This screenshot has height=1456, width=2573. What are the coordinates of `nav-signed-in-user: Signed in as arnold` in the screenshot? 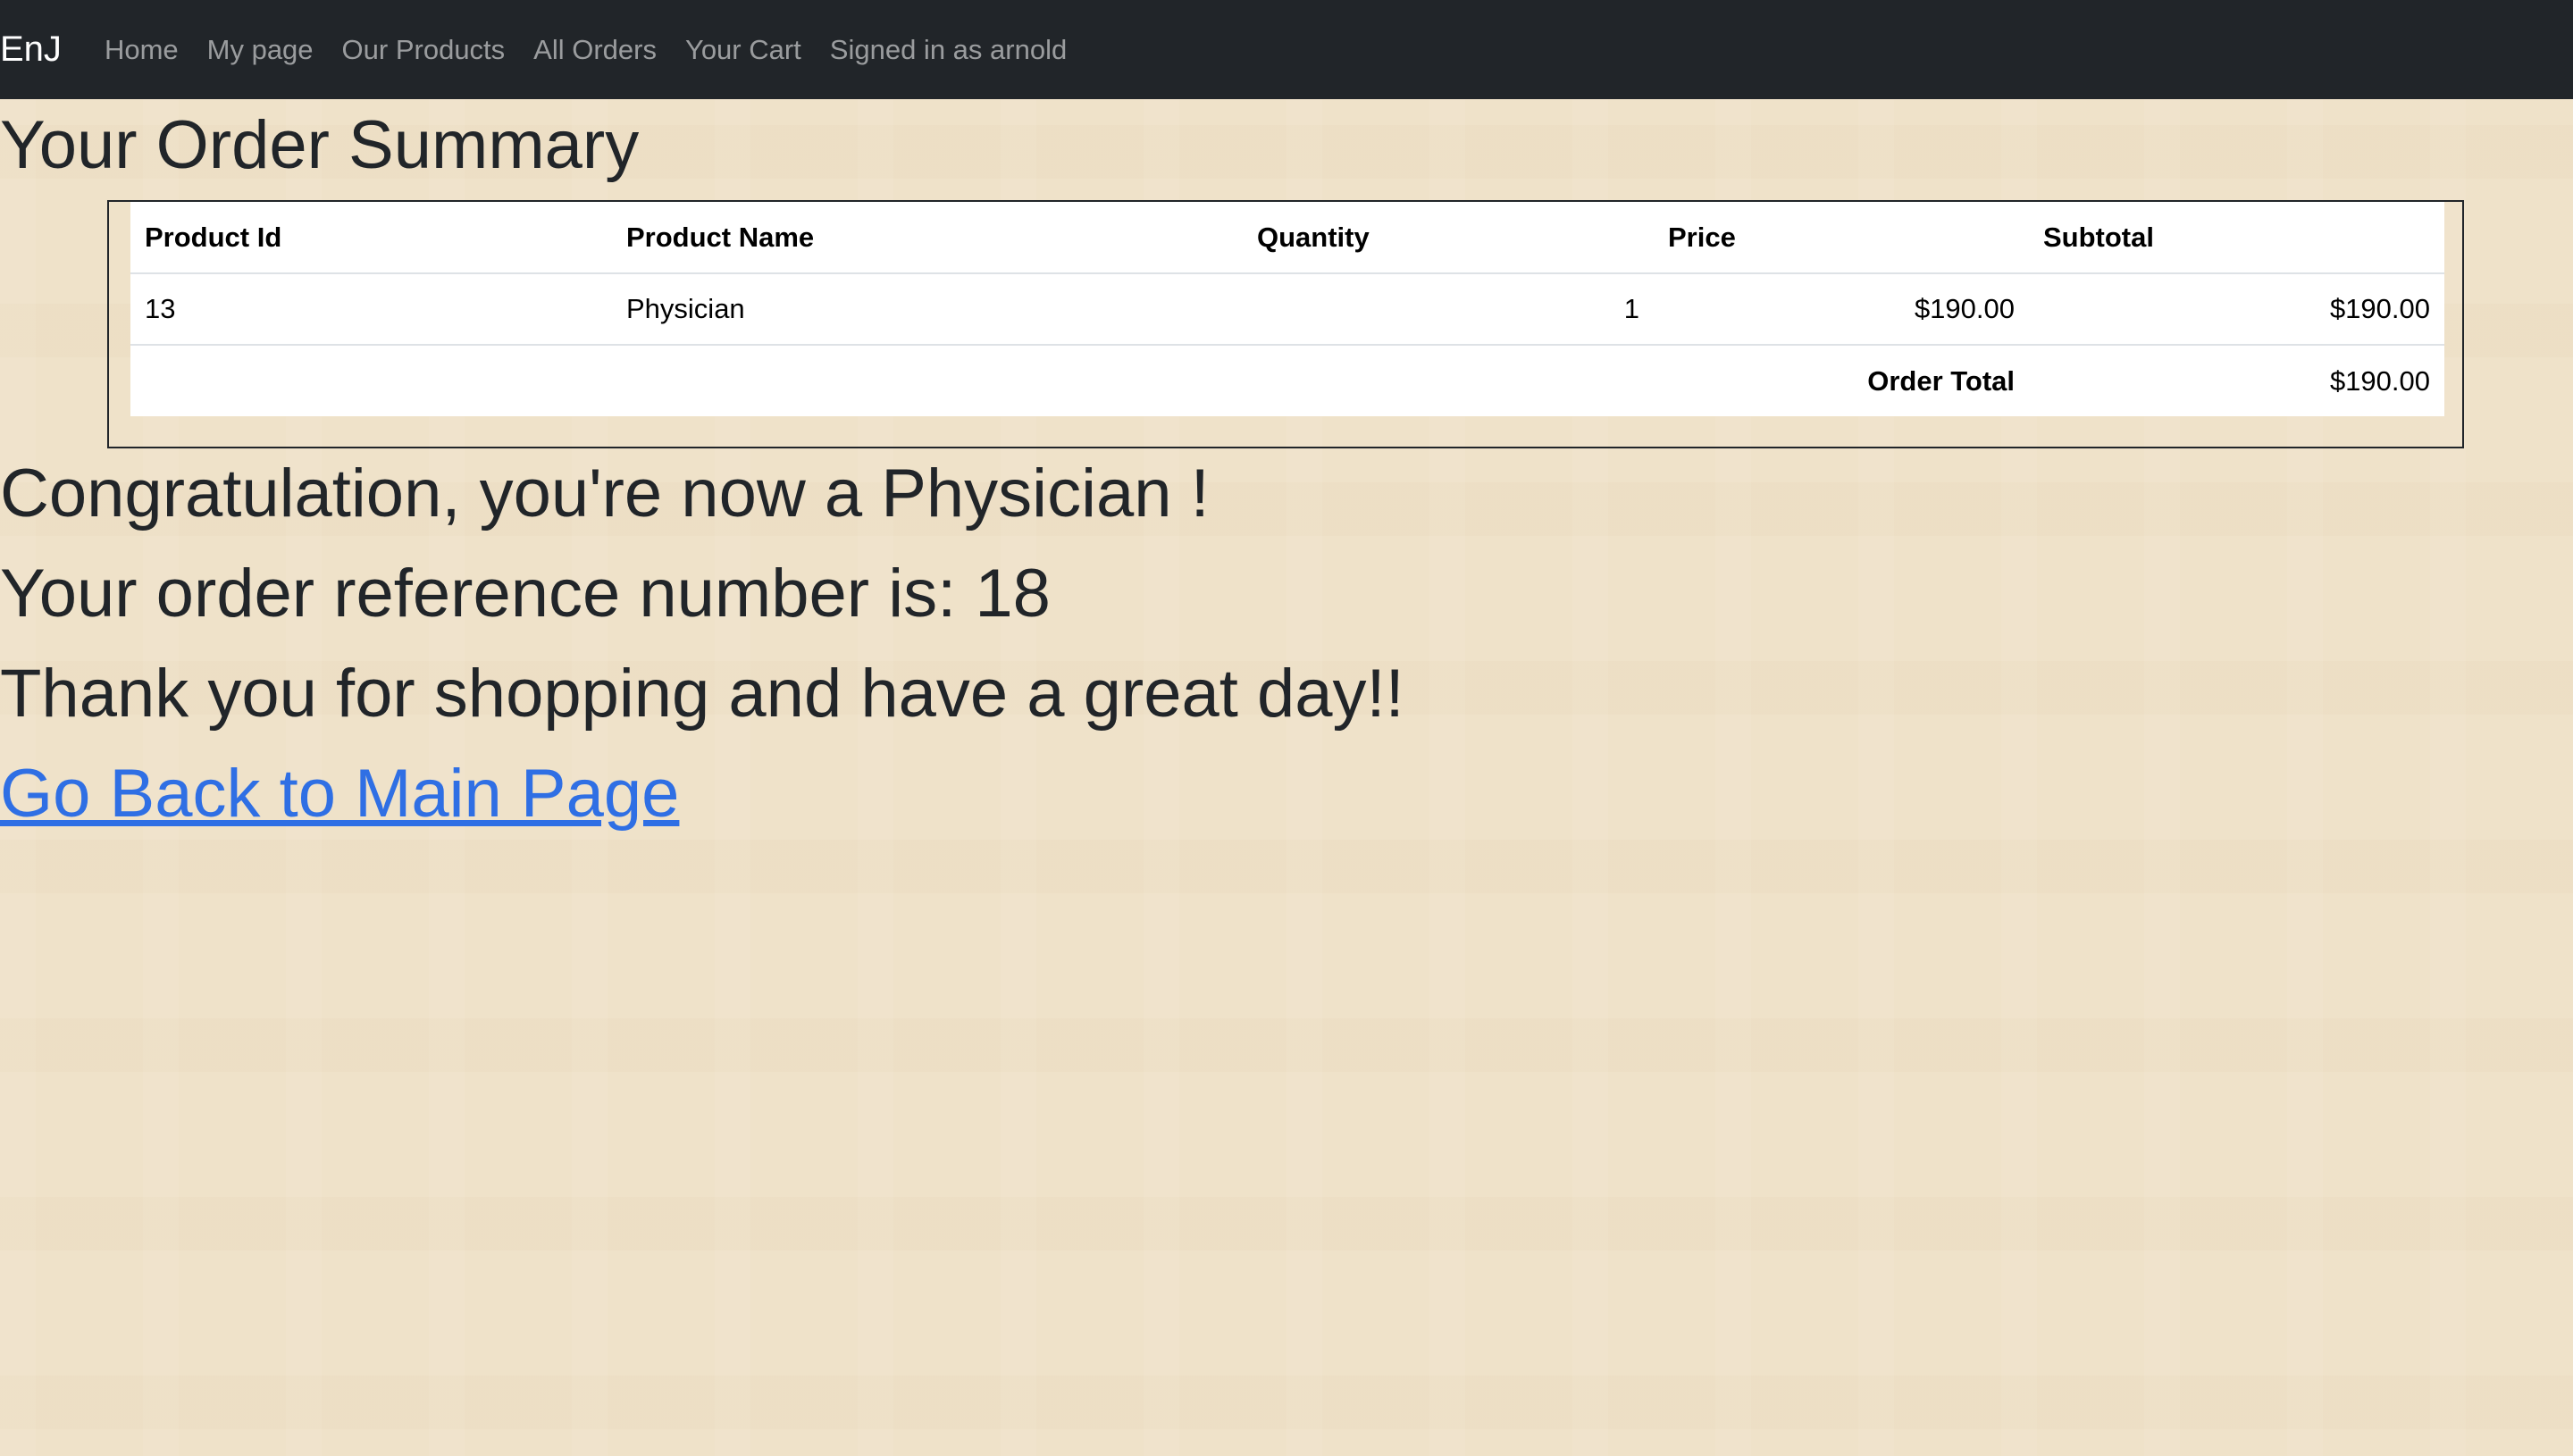 It's located at (949, 50).